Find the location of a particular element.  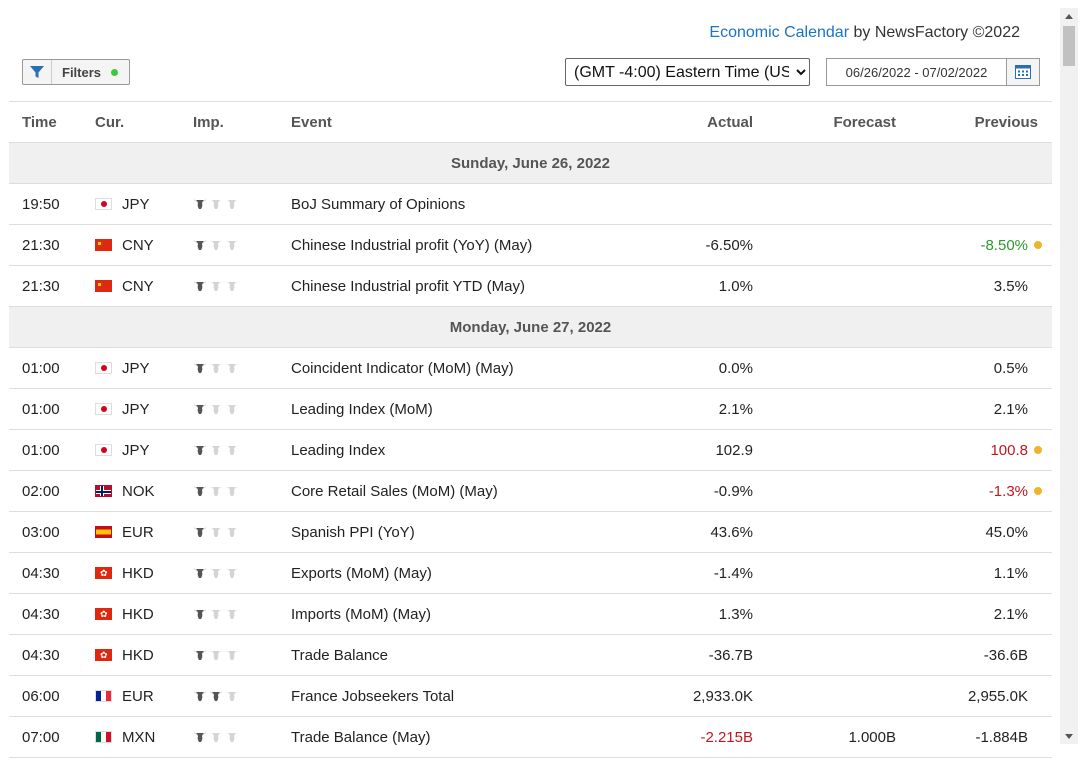

event-time: 21:30 is located at coordinates (52, 286).